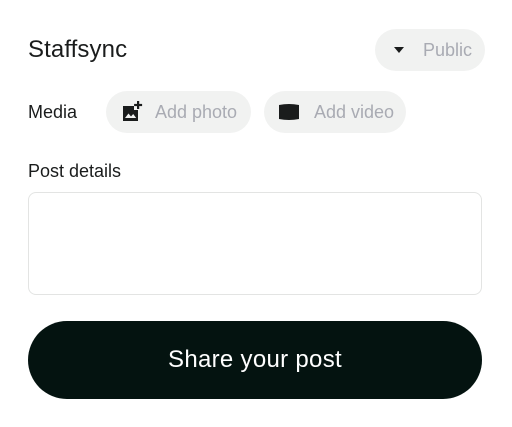 Image resolution: width=512 pixels, height=427 pixels. I want to click on add-video-label: Add video, so click(354, 111).